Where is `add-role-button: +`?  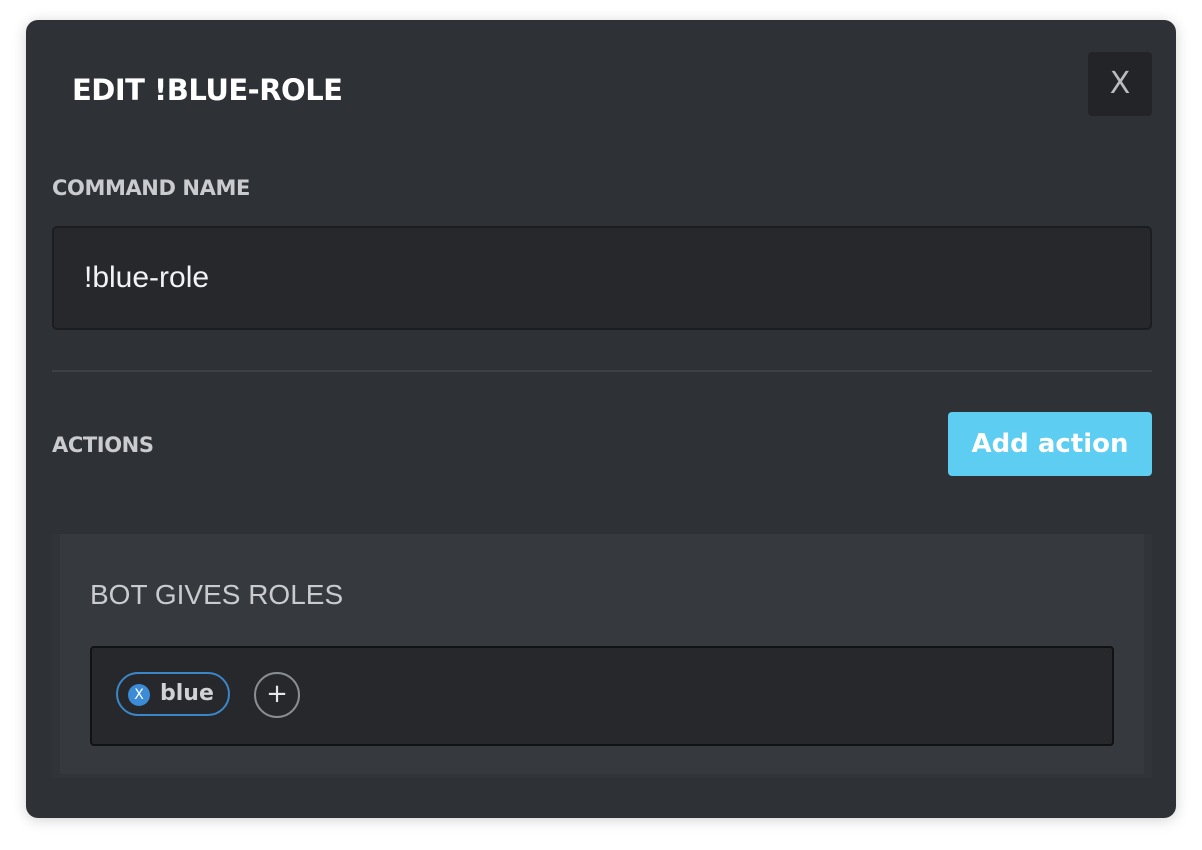
add-role-button: + is located at coordinates (277, 695).